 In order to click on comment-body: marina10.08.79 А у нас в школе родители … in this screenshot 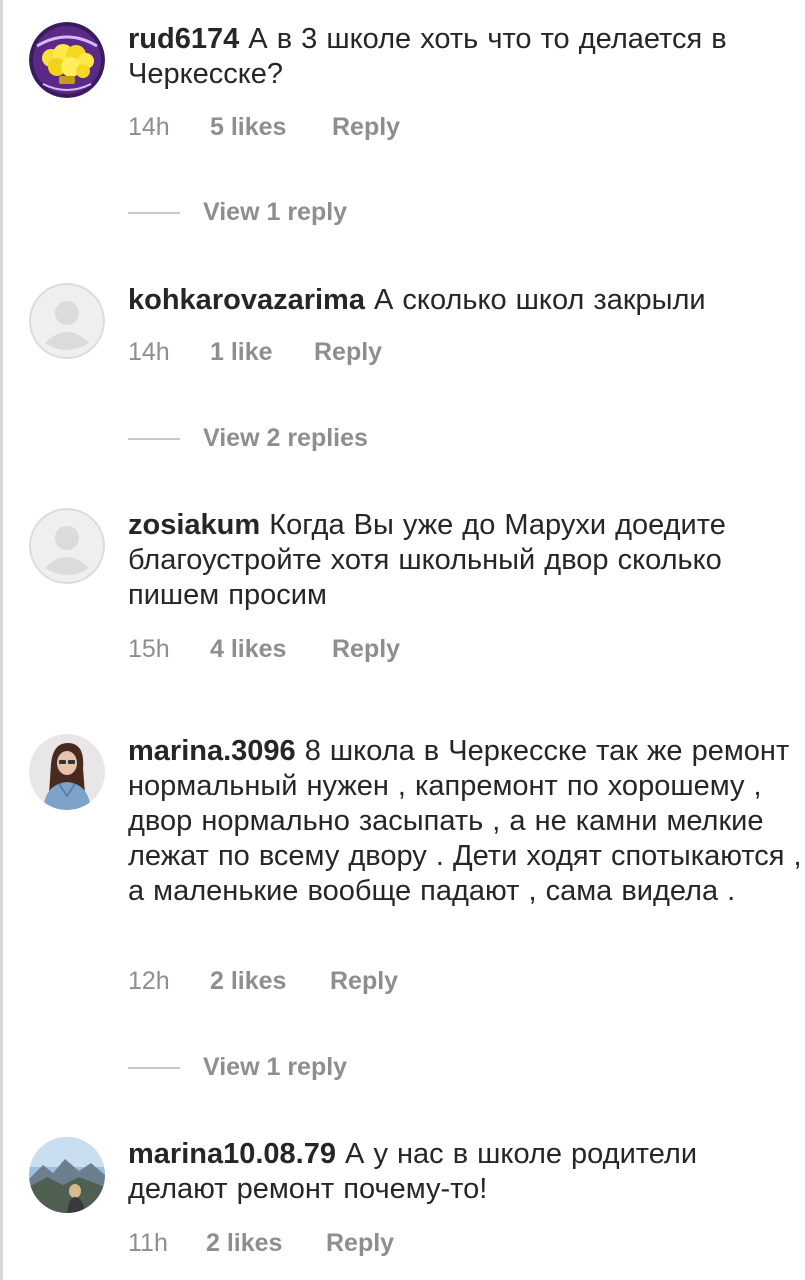, I will do `click(466, 1172)`.